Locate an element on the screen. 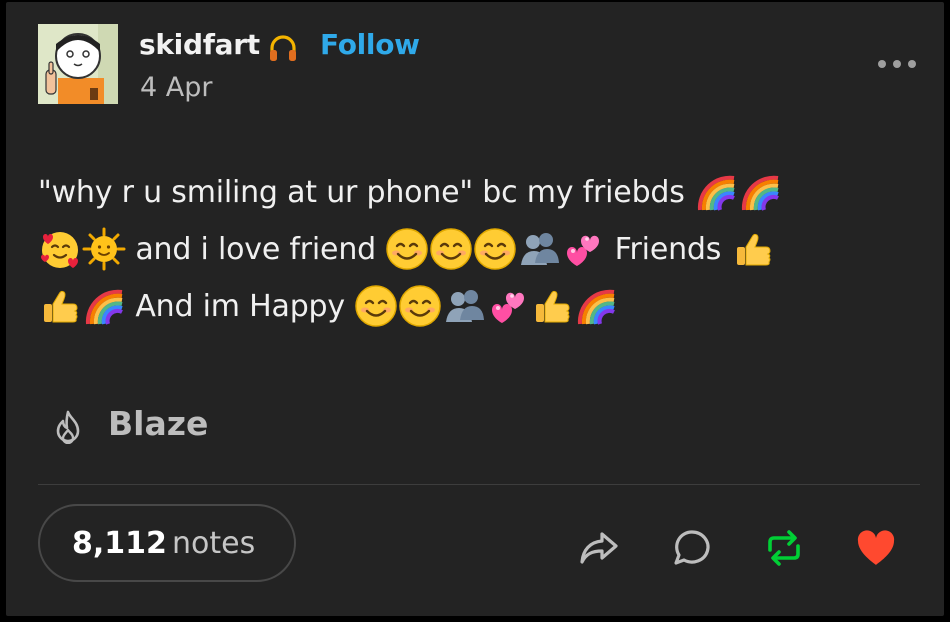 The height and width of the screenshot is (622, 950). post-text: And im Happy is located at coordinates (240, 306).